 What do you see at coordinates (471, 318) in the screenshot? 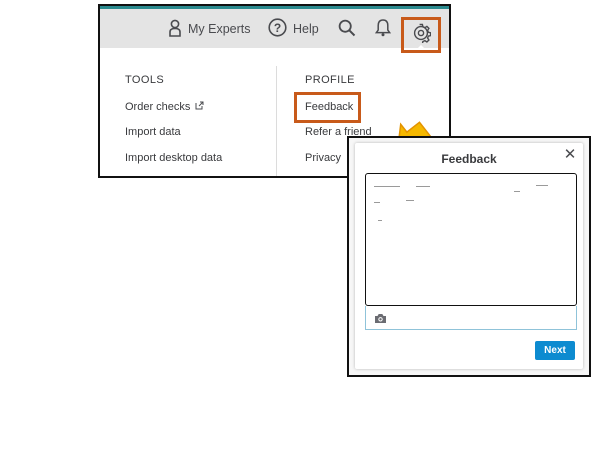
I see `attachment-bar` at bounding box center [471, 318].